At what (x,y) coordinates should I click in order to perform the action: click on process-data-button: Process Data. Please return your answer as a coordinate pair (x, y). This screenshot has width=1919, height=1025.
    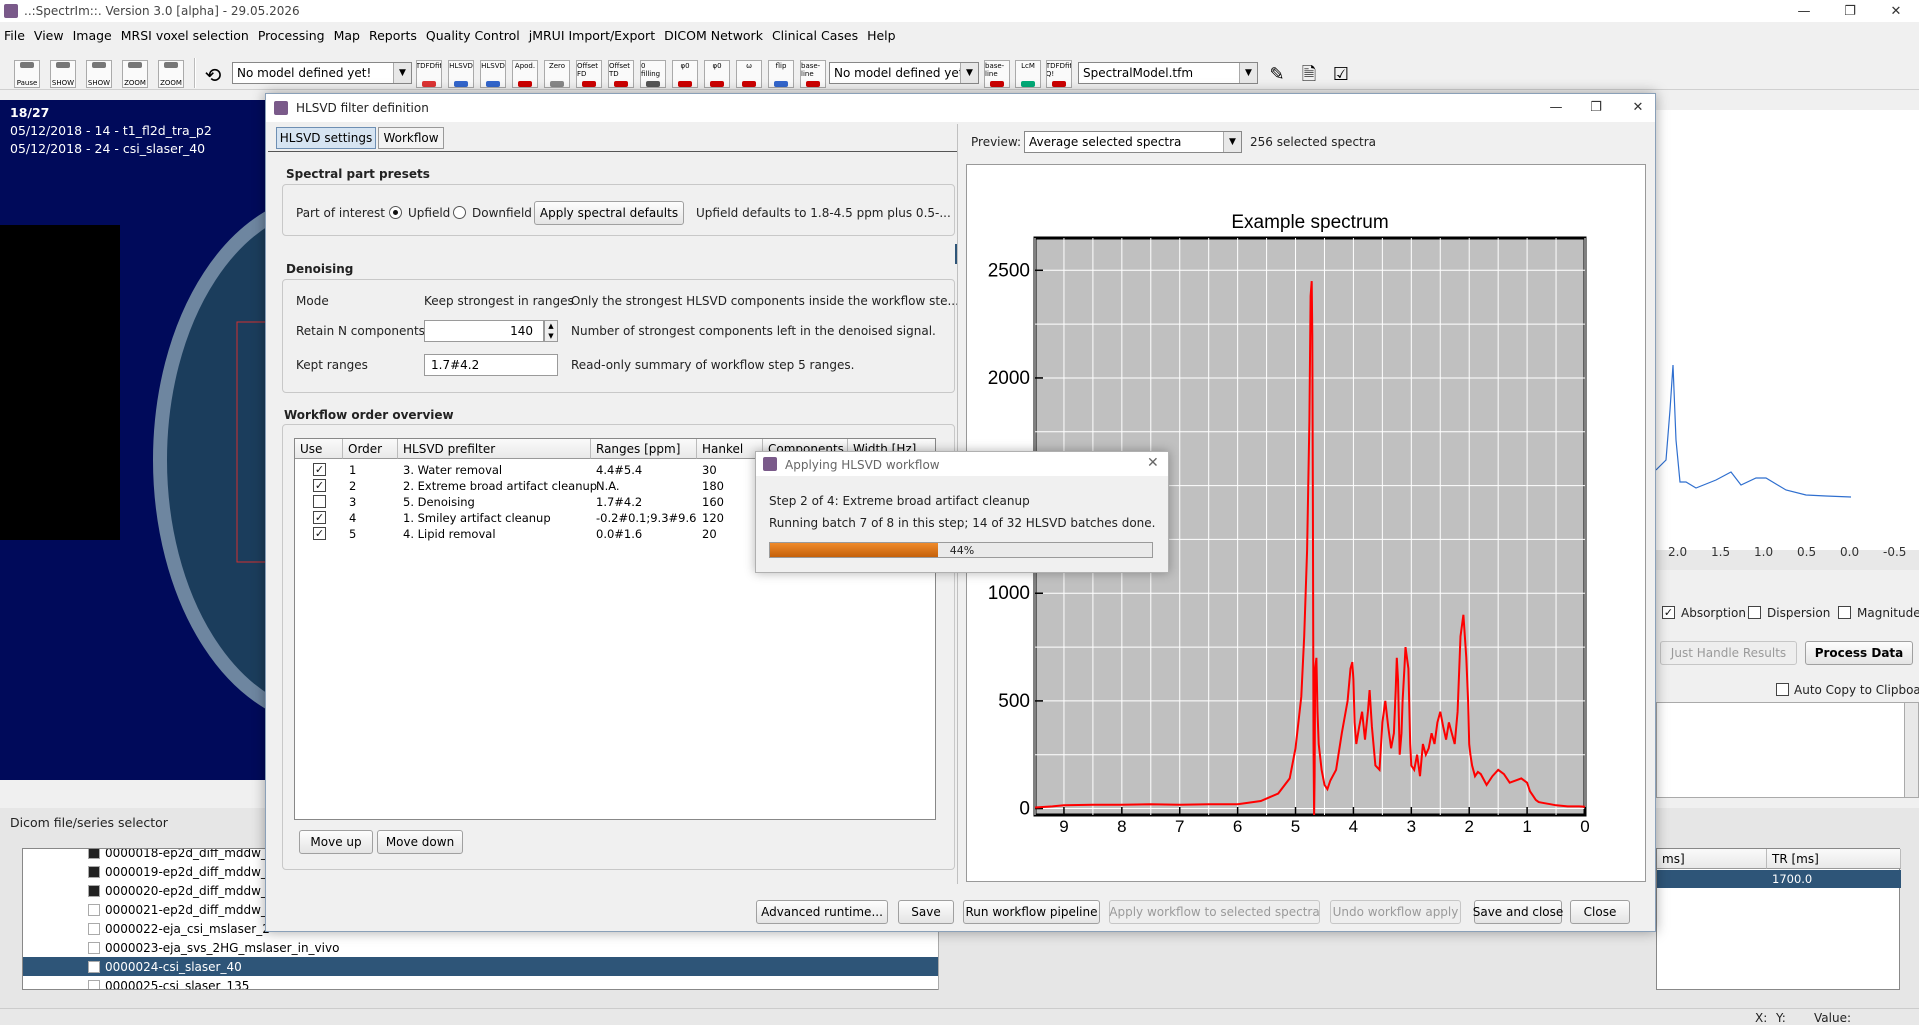
    Looking at the image, I should click on (1859, 653).